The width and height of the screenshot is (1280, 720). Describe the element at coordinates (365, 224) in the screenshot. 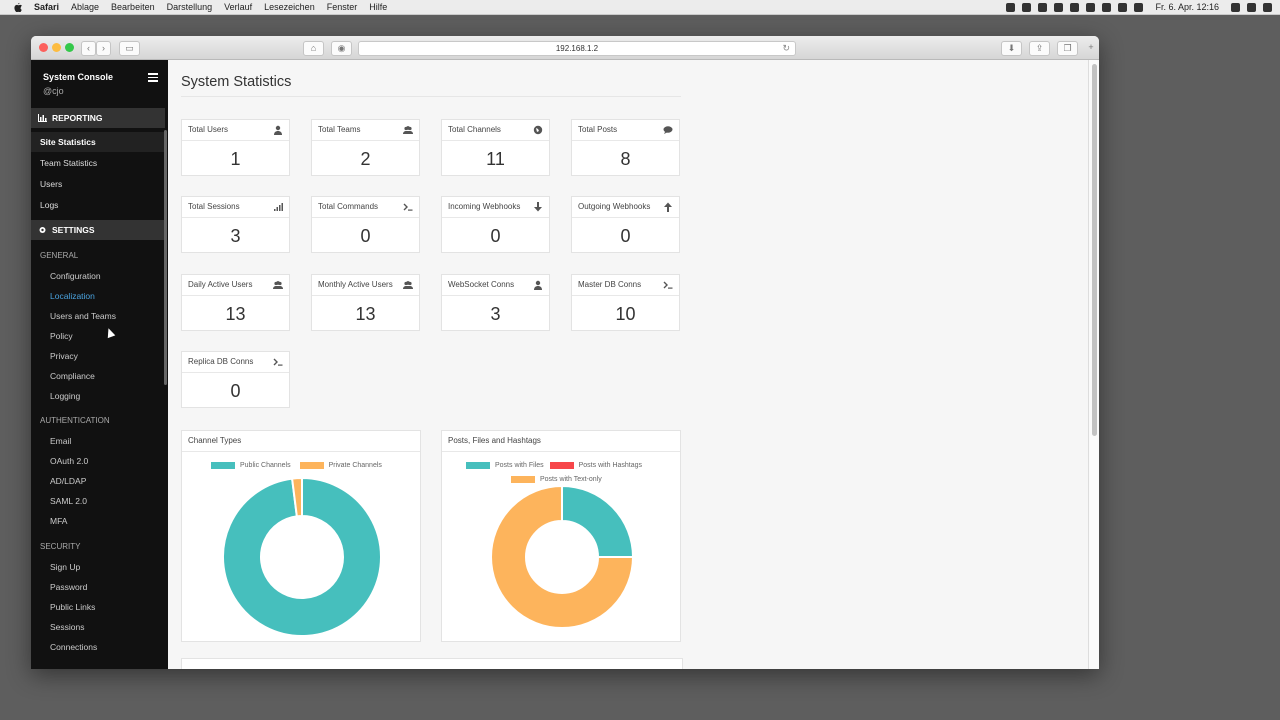

I see `stat-card-total-commands: Total Commands 0` at that location.